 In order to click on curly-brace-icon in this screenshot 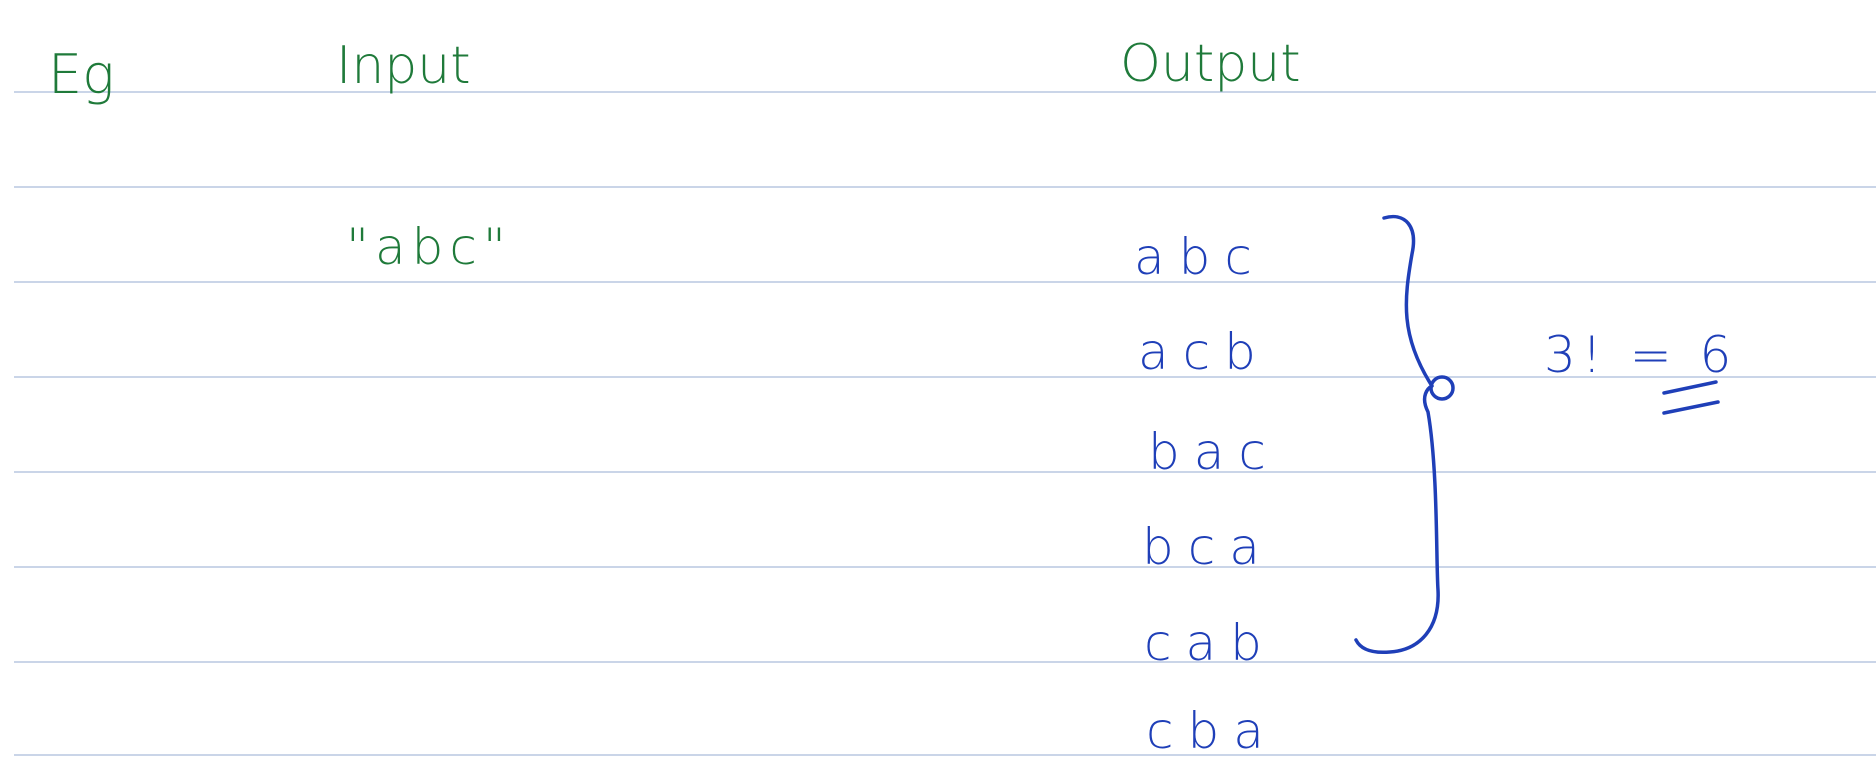, I will do `click(1397, 434)`.